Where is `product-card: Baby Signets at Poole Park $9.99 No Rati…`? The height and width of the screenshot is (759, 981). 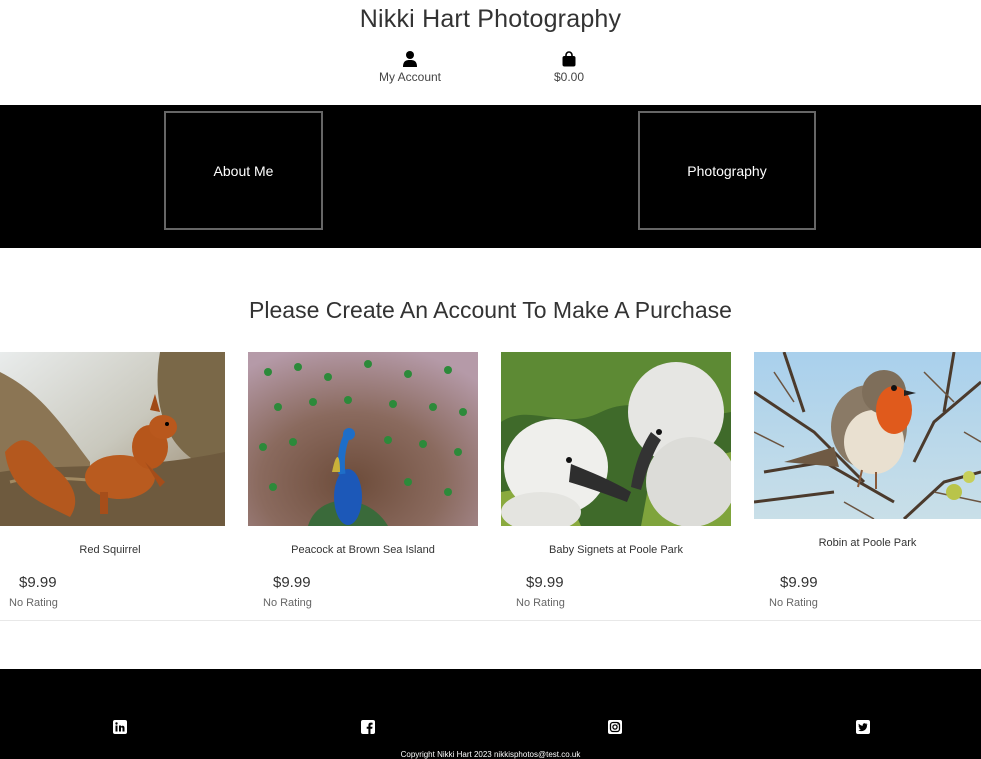 product-card: Baby Signets at Poole Park $9.99 No Rati… is located at coordinates (616, 483).